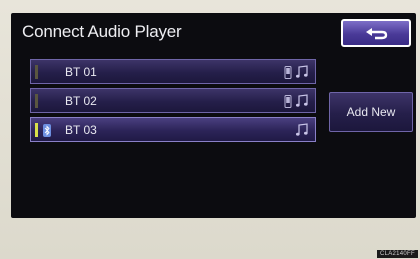  What do you see at coordinates (81, 72) in the screenshot?
I see `device-name: BT 01` at bounding box center [81, 72].